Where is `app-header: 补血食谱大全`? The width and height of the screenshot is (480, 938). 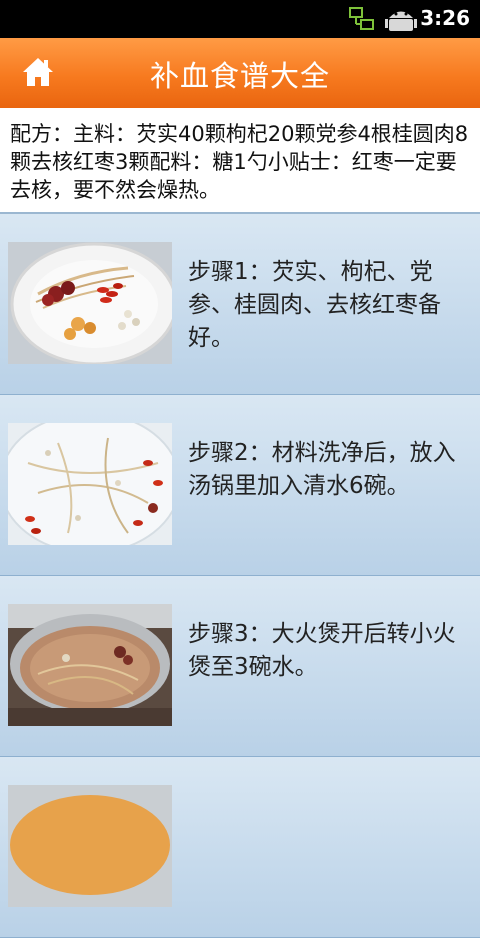 app-header: 补血食谱大全 is located at coordinates (240, 73).